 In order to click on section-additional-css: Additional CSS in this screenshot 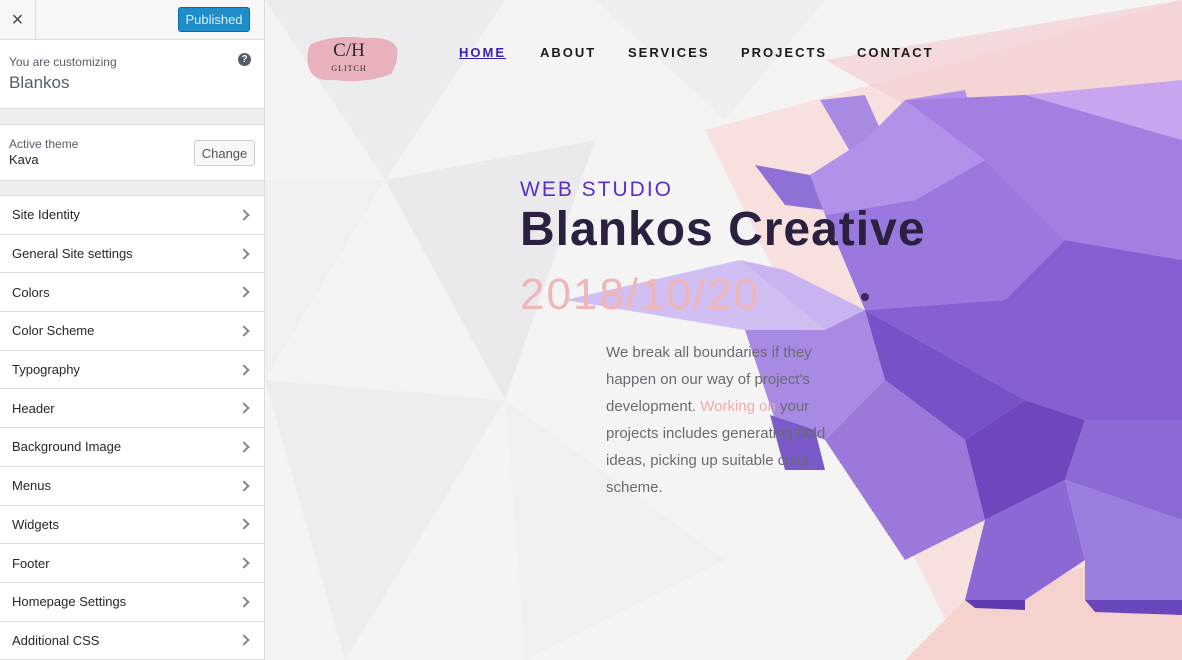, I will do `click(132, 640)`.